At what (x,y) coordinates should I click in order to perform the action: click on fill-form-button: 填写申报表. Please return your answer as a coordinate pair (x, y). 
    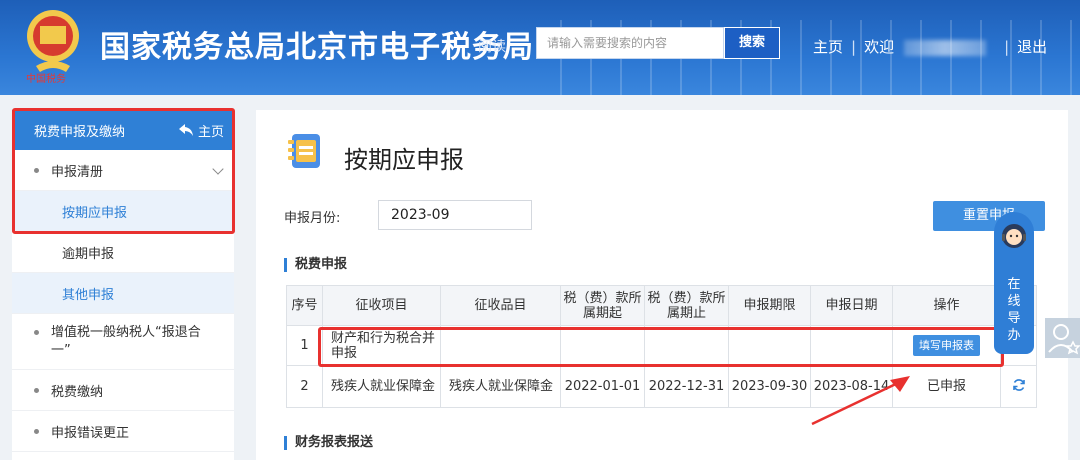
    Looking at the image, I should click on (946, 345).